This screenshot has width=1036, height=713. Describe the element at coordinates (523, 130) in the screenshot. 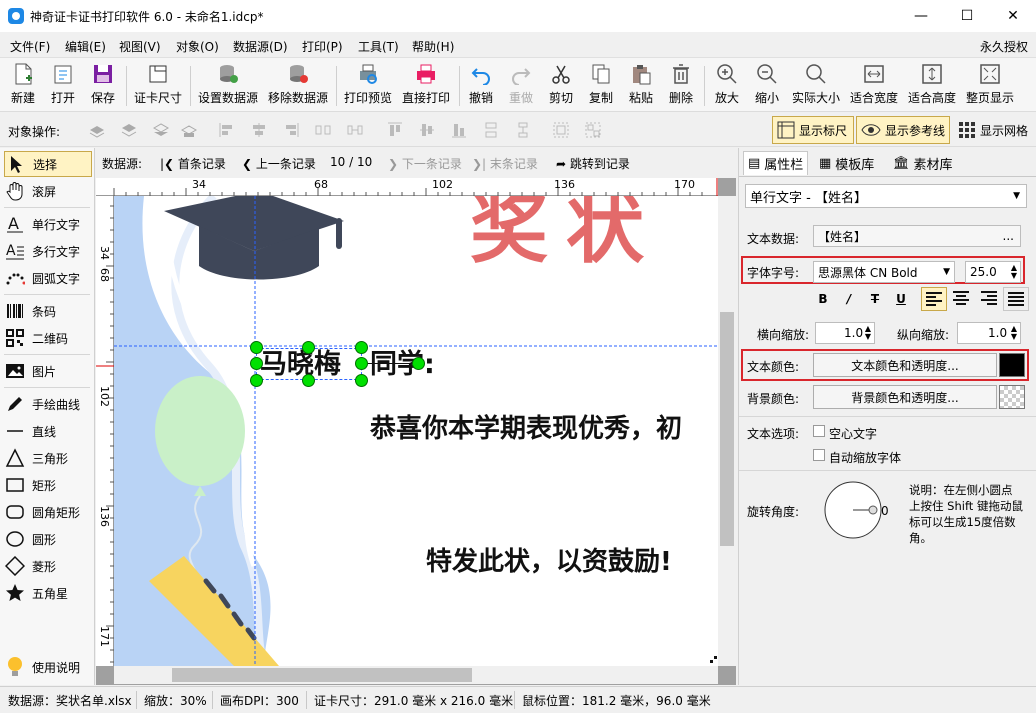

I see `same-height-icon` at that location.